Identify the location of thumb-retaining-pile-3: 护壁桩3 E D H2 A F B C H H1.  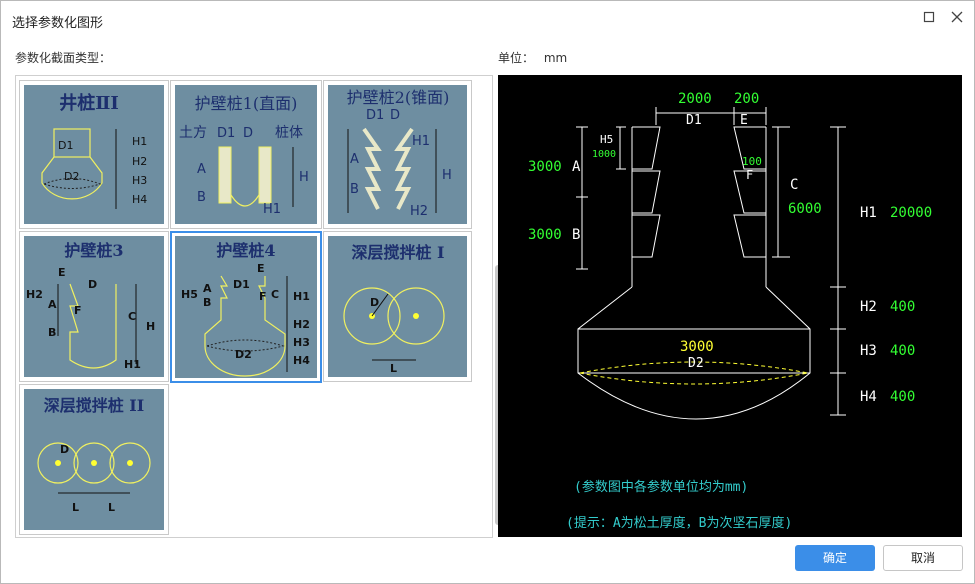
(94, 306).